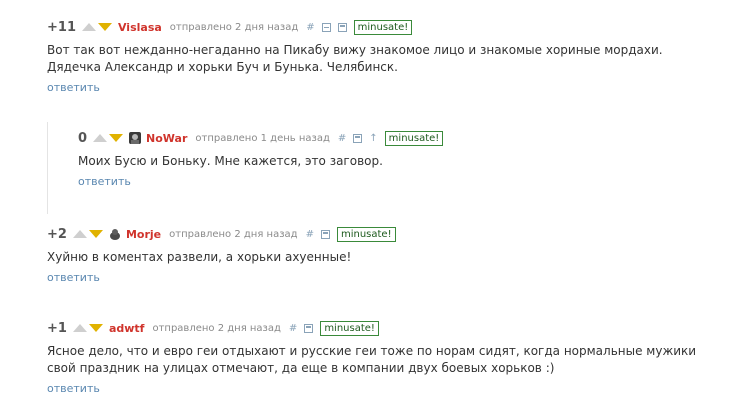 Image resolution: width=736 pixels, height=420 pixels. What do you see at coordinates (373, 138) in the screenshot?
I see `parent-arrow-icon: ↑` at bounding box center [373, 138].